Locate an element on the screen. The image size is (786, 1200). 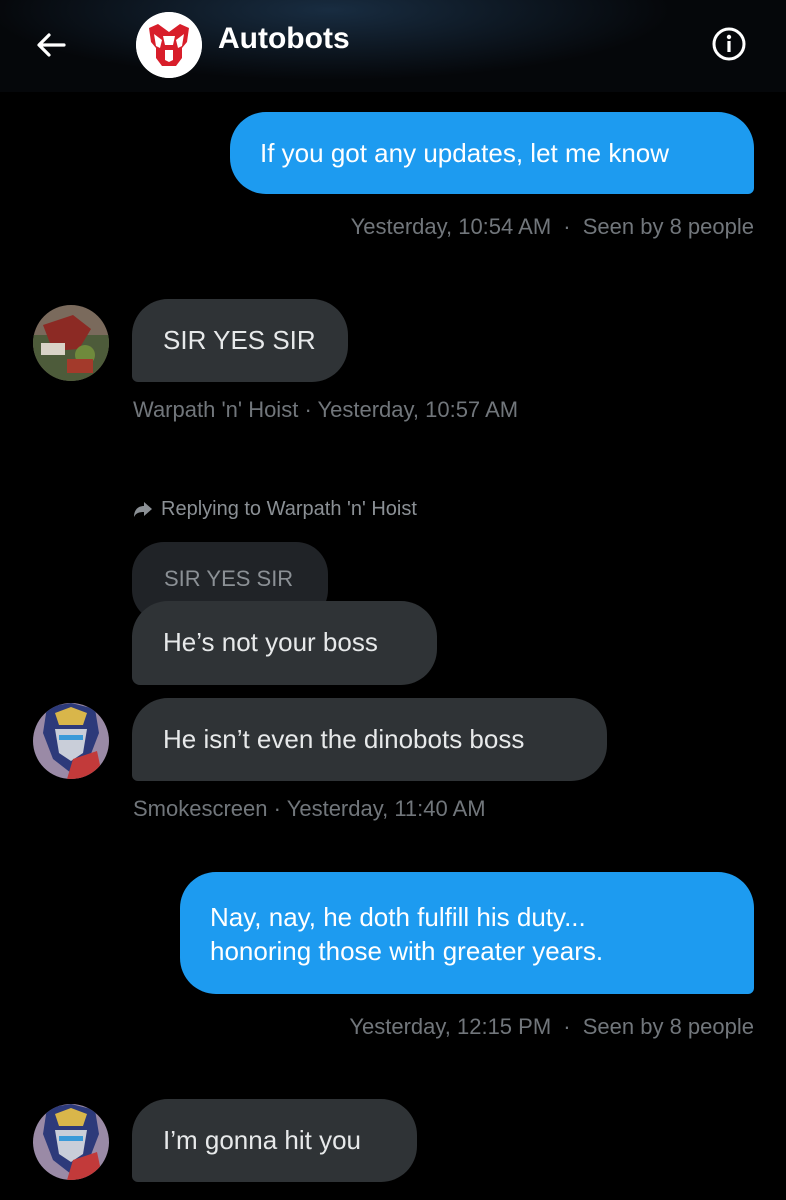
message-meta: Yesterday, 12:15 PM · Seen by 8 people is located at coordinates (551, 1027).